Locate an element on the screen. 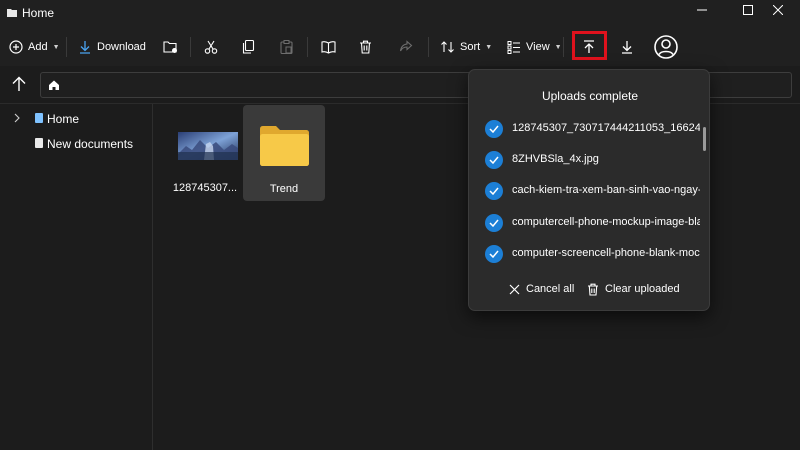  upload-item: computer-screencell-phone-blank-mockup is located at coordinates (585, 254).